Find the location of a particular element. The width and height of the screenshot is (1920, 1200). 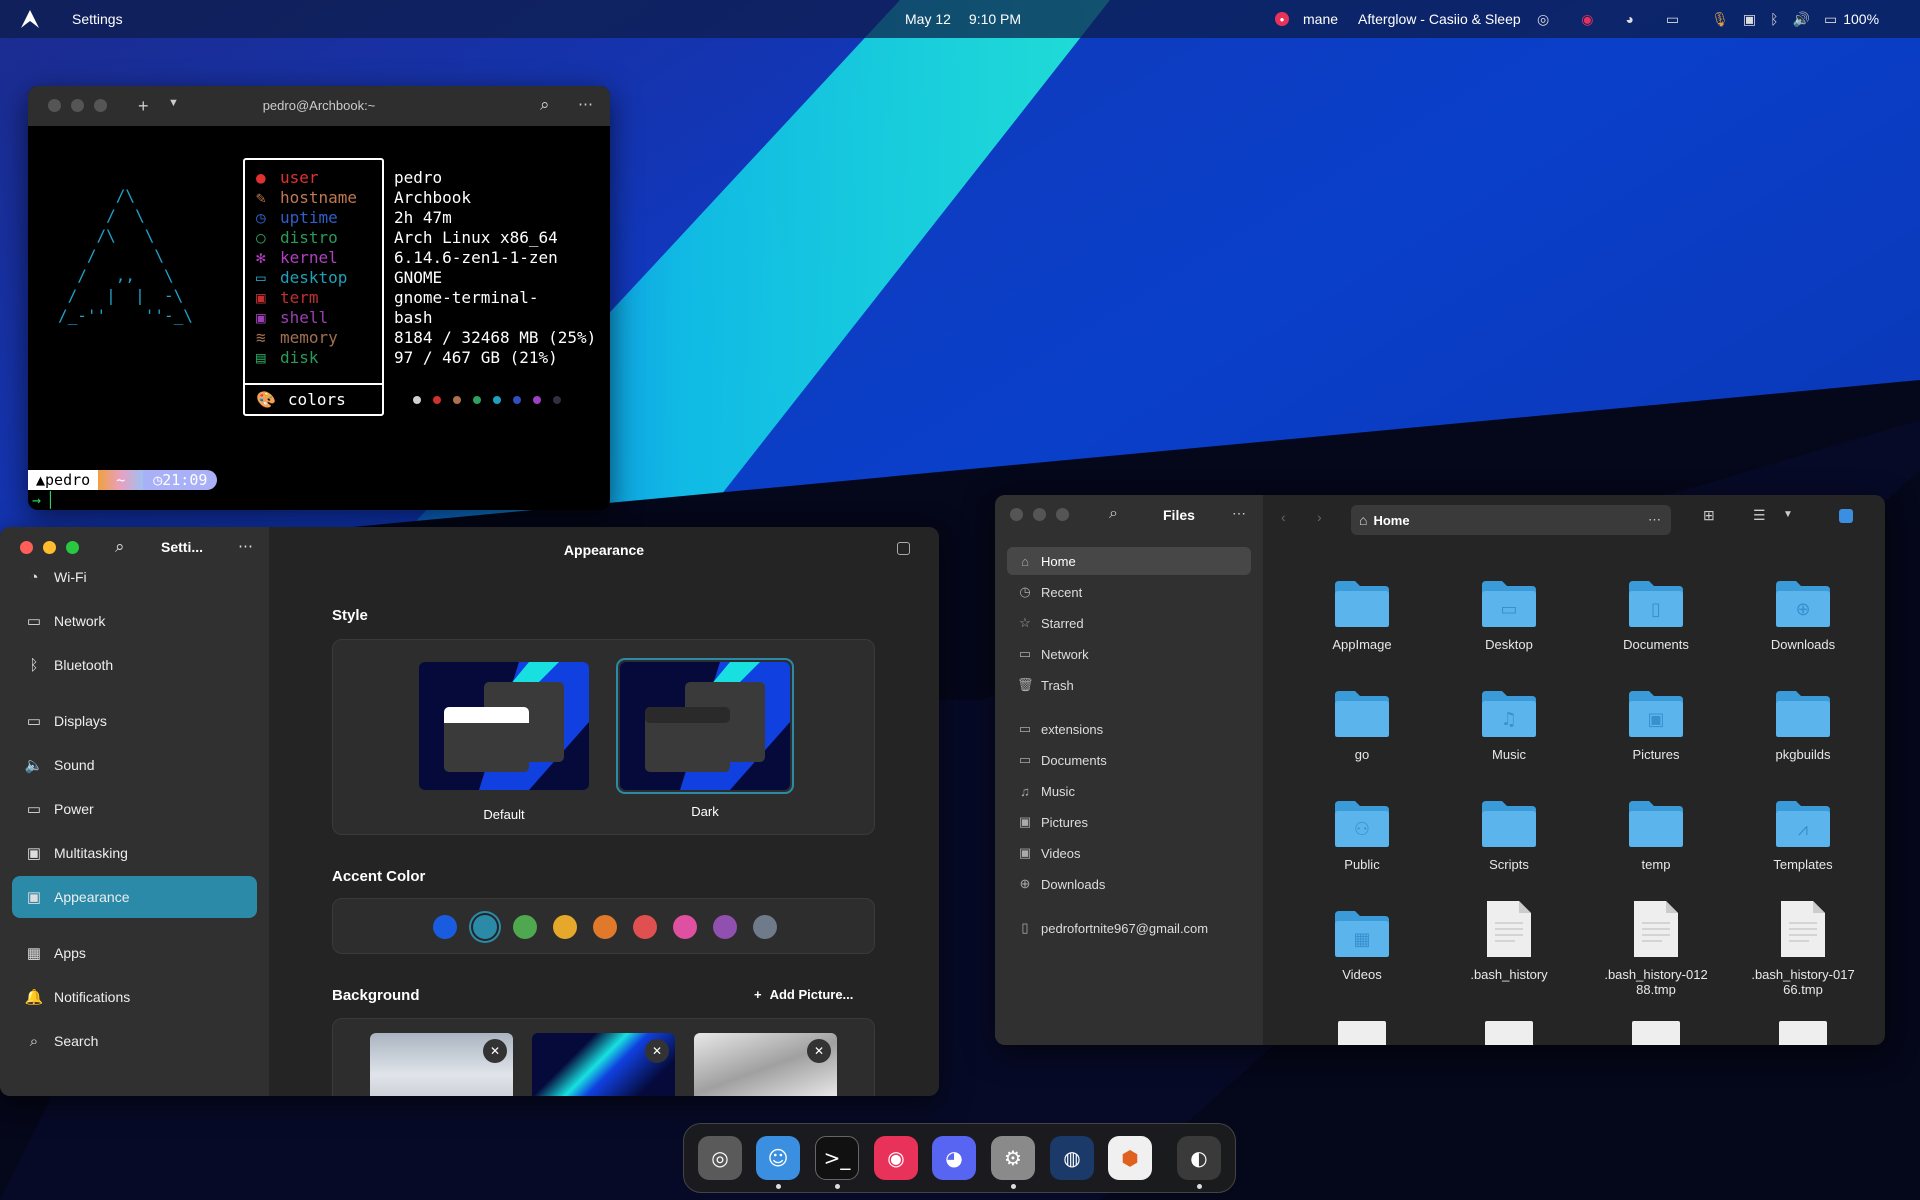

sidebar-item-displays: ▭ Displays is located at coordinates (134, 721).